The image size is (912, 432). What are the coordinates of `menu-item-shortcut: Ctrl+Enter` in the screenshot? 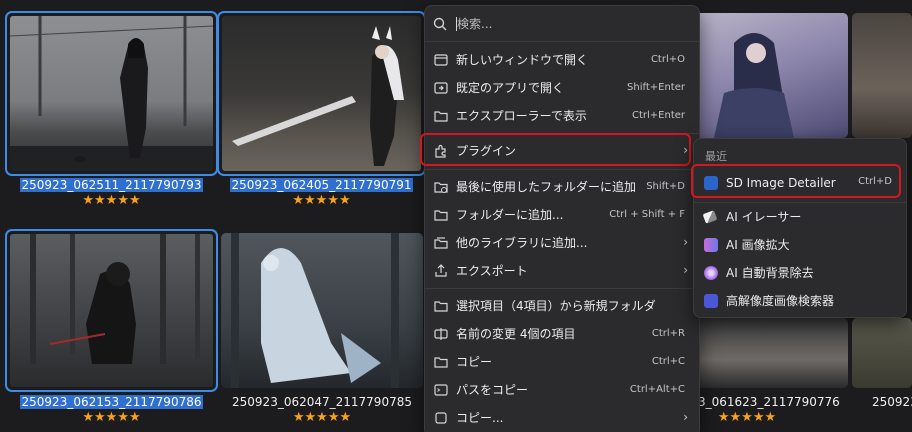 It's located at (658, 115).